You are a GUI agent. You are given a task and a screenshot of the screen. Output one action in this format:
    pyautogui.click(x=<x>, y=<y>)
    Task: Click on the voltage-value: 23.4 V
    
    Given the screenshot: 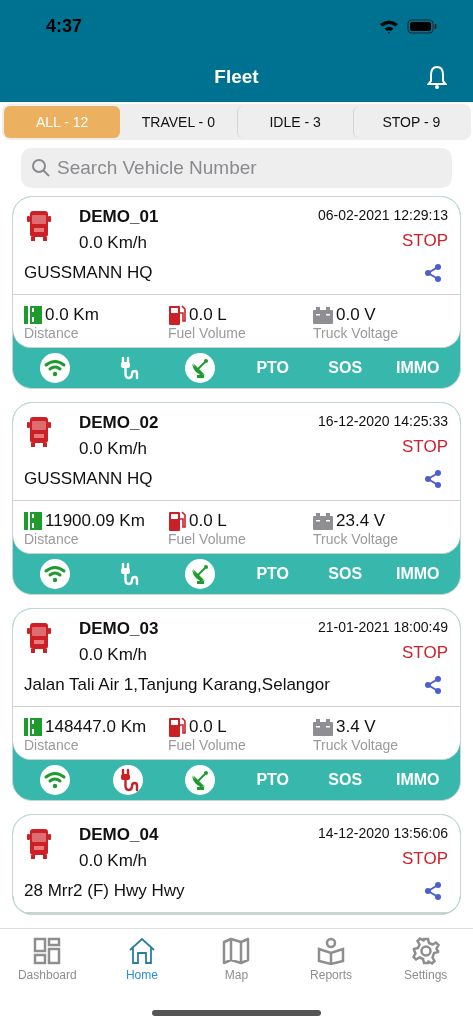 What is the action you would take?
    pyautogui.click(x=361, y=521)
    